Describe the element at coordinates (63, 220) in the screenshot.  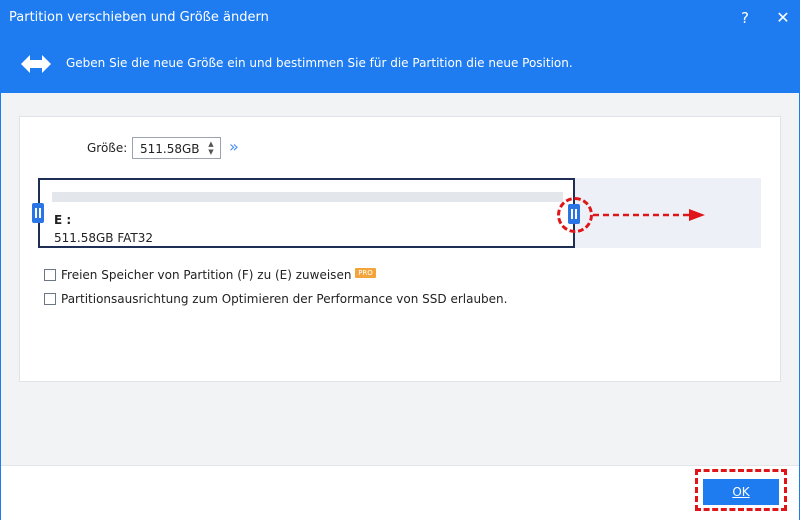
I see `partition-letter: E :` at that location.